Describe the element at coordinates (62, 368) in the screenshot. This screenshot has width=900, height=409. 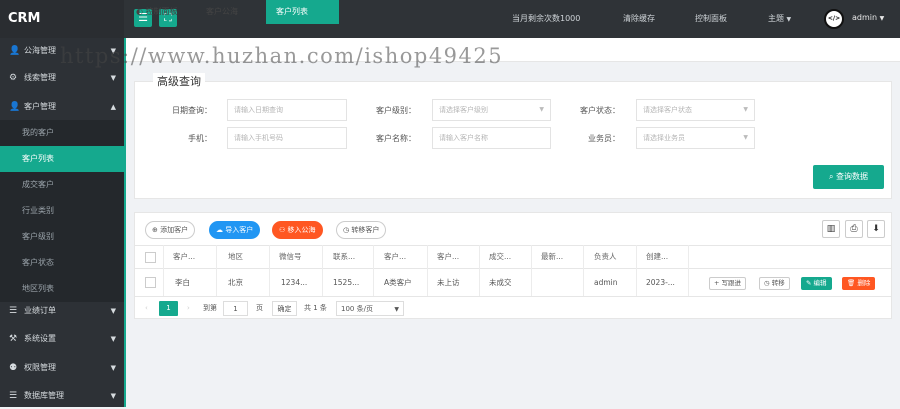
I see `sidebar-group-permissions: ⚉ 权限管理 ▼` at that location.